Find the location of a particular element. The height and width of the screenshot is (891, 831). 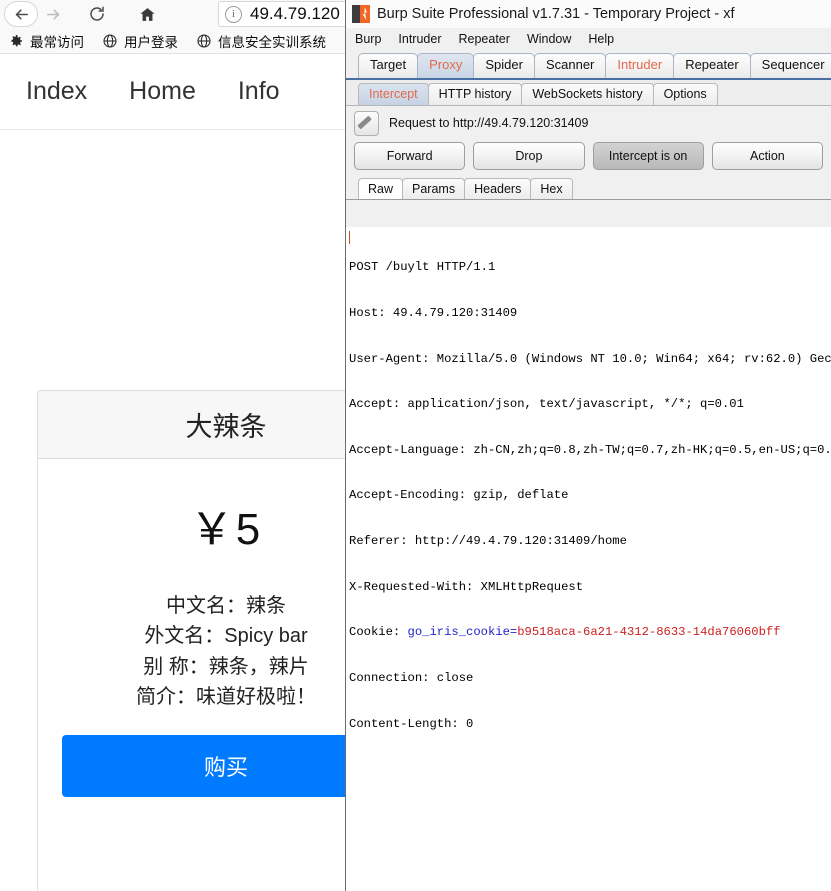

tab-intruder: Intruder is located at coordinates (640, 65).